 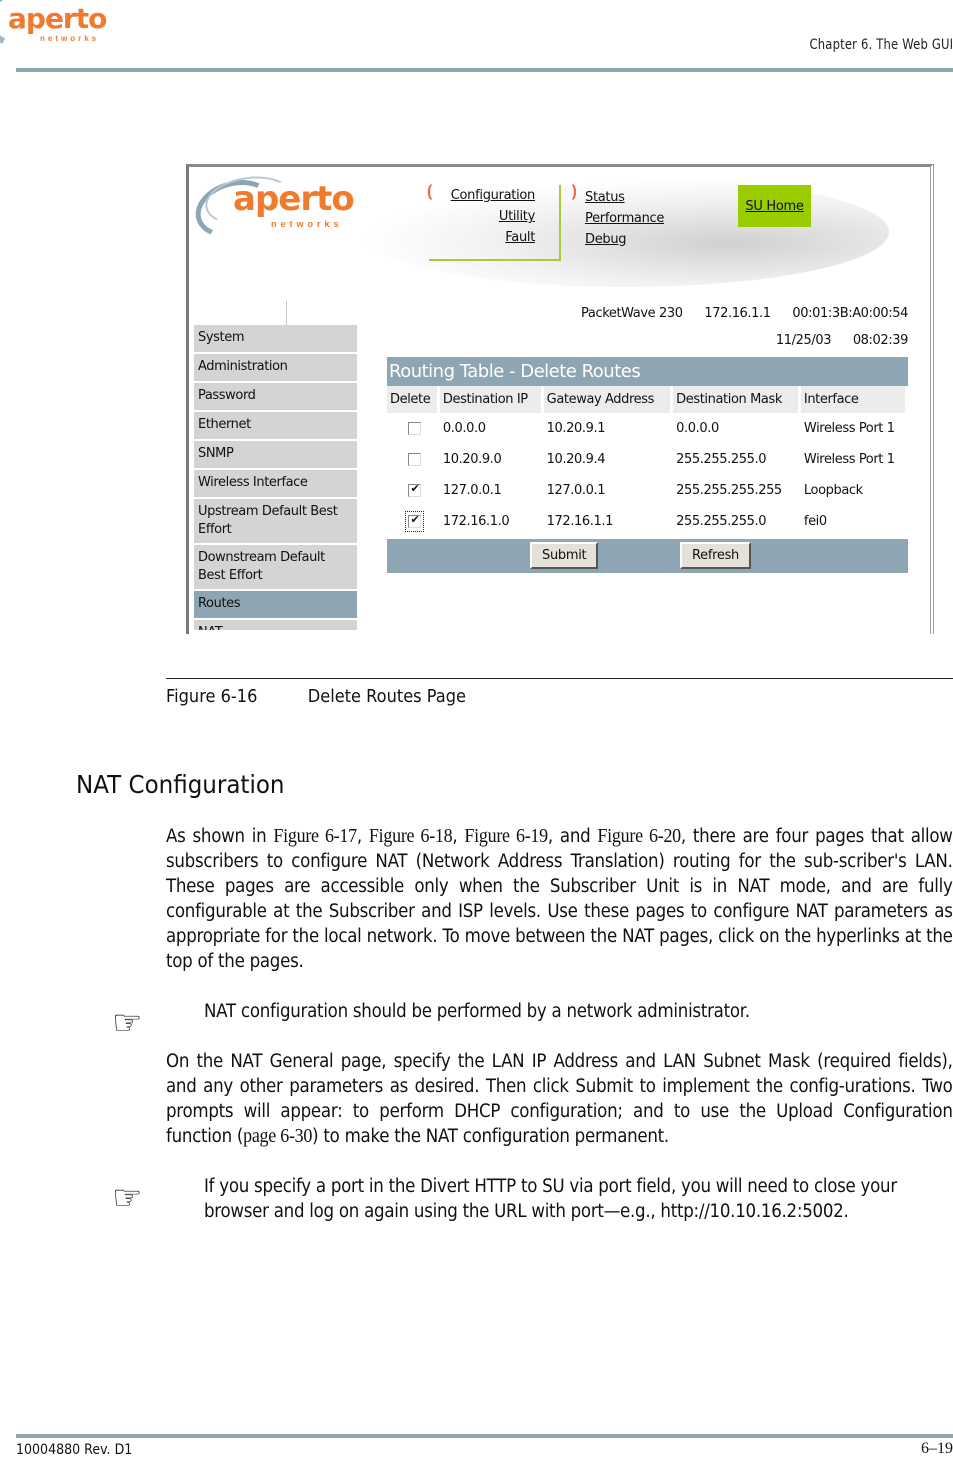 I want to click on cell-destination-ip: 172.16.1.0, so click(x=476, y=521).